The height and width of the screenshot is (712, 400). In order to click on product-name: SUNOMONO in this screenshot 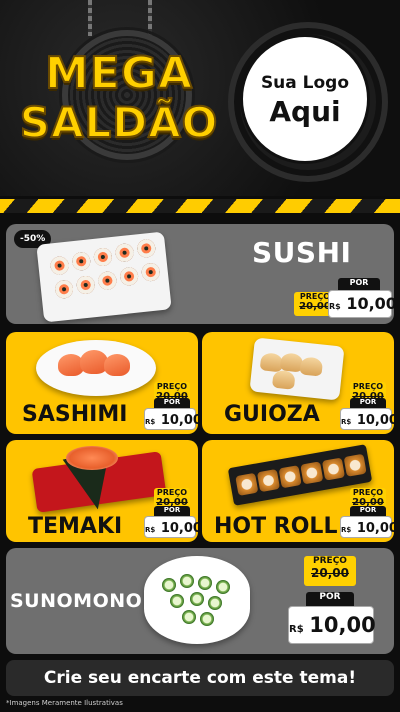, I will do `click(76, 601)`.